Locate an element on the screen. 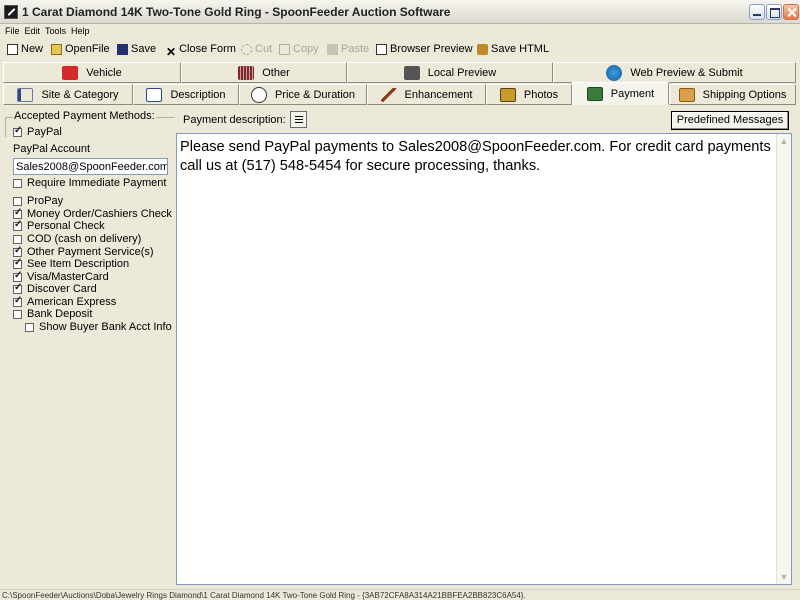 This screenshot has height=600, width=800. menu-tools: Tools is located at coordinates (55, 31).